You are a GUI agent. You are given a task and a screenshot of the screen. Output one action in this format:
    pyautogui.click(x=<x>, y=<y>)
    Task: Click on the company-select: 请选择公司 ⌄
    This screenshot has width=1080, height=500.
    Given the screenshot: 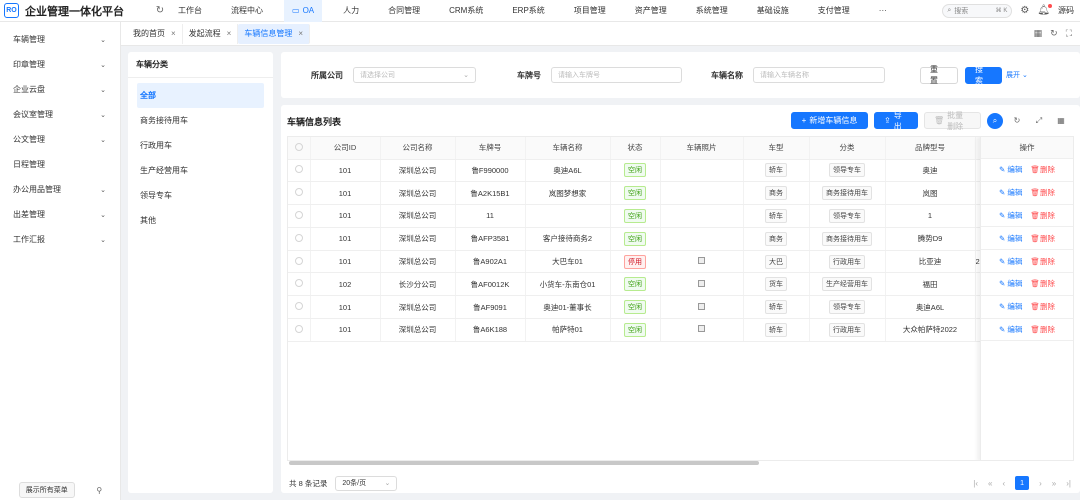 What is the action you would take?
    pyautogui.click(x=414, y=75)
    